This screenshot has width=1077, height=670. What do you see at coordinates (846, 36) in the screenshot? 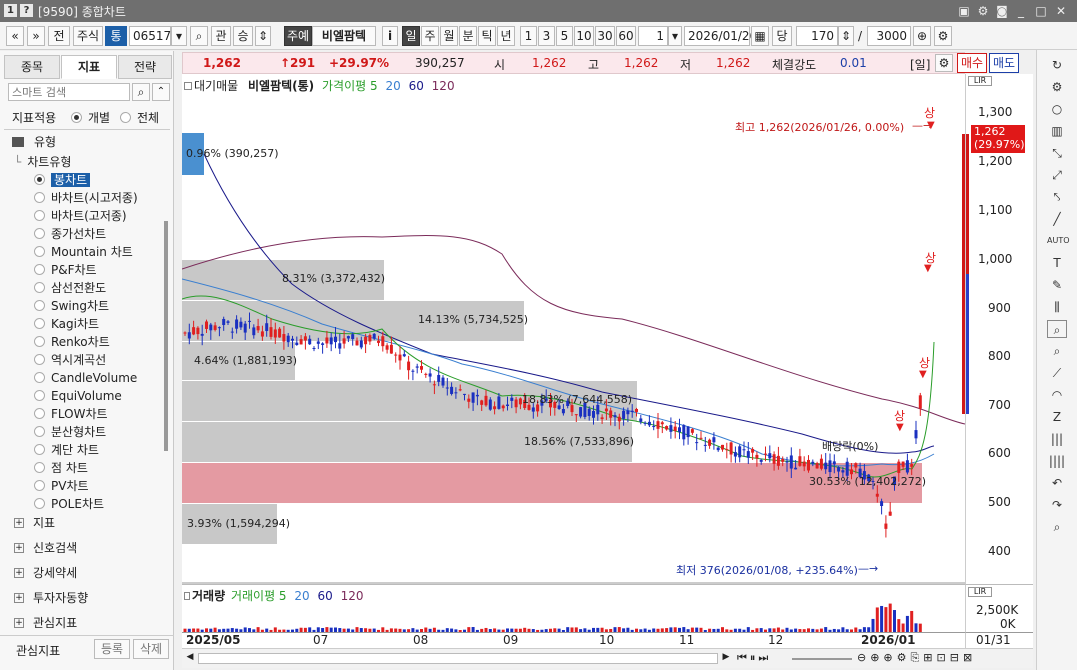
I see `count-spin-icon: ⇕` at bounding box center [846, 36].